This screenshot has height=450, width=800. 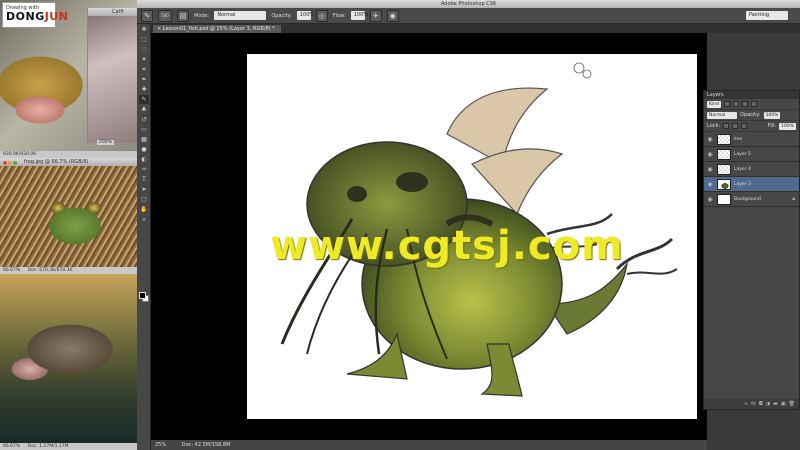 I want to click on lock-pixels-icon, so click(x=735, y=126).